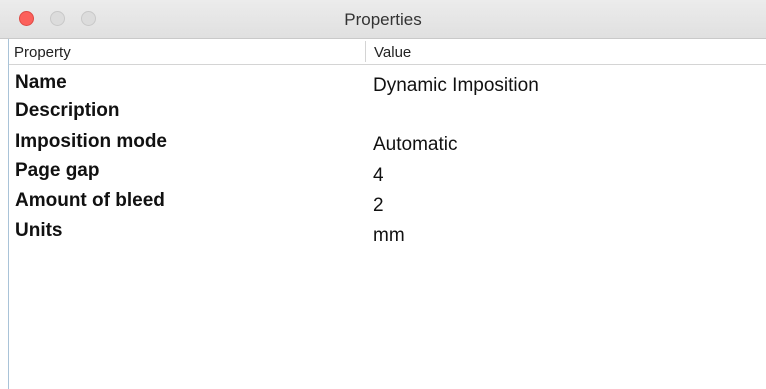  I want to click on row-label-page-gap: Page gap, so click(57, 171).